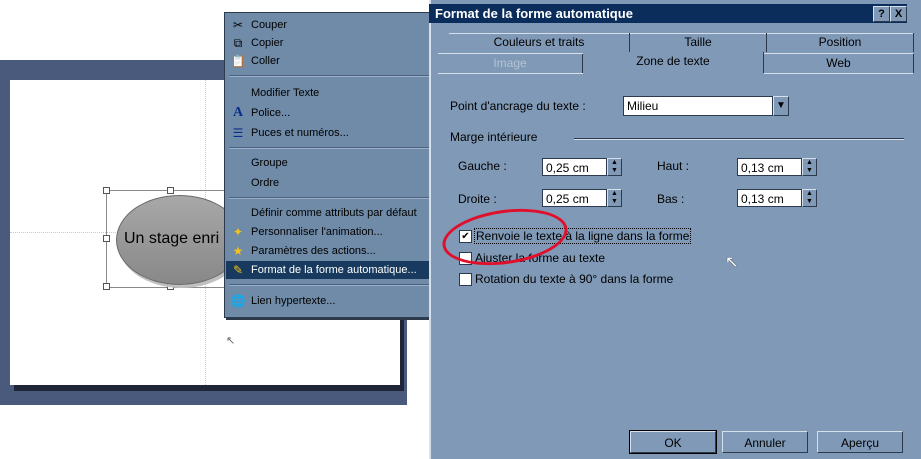 Image resolution: width=921 pixels, height=459 pixels. I want to click on shape-text: Un stage enri, so click(172, 238).